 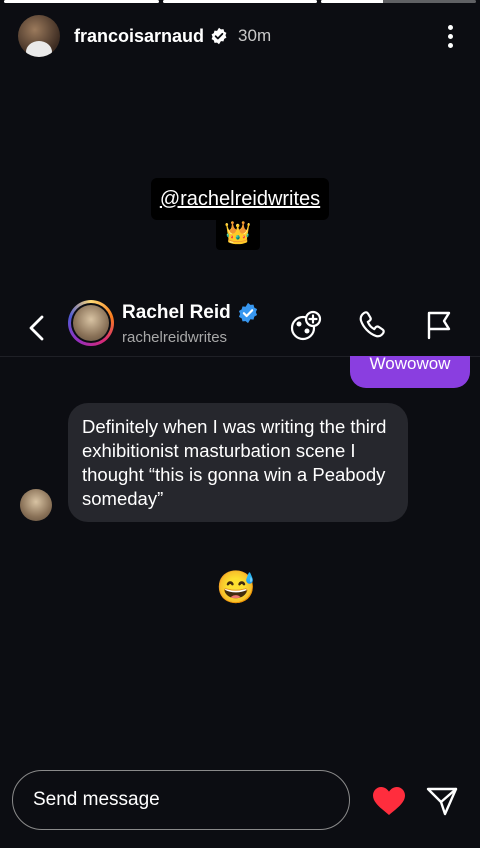 I want to click on mention-text: @rachelreidwrites, so click(x=240, y=198).